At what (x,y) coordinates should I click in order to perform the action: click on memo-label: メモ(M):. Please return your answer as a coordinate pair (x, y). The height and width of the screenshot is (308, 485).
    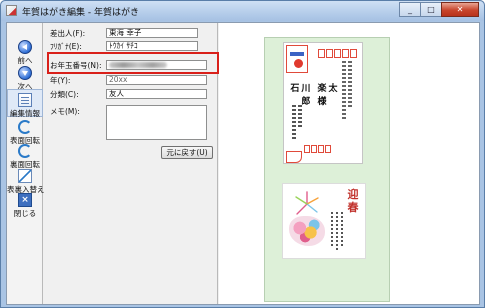
    Looking at the image, I should click on (65, 111).